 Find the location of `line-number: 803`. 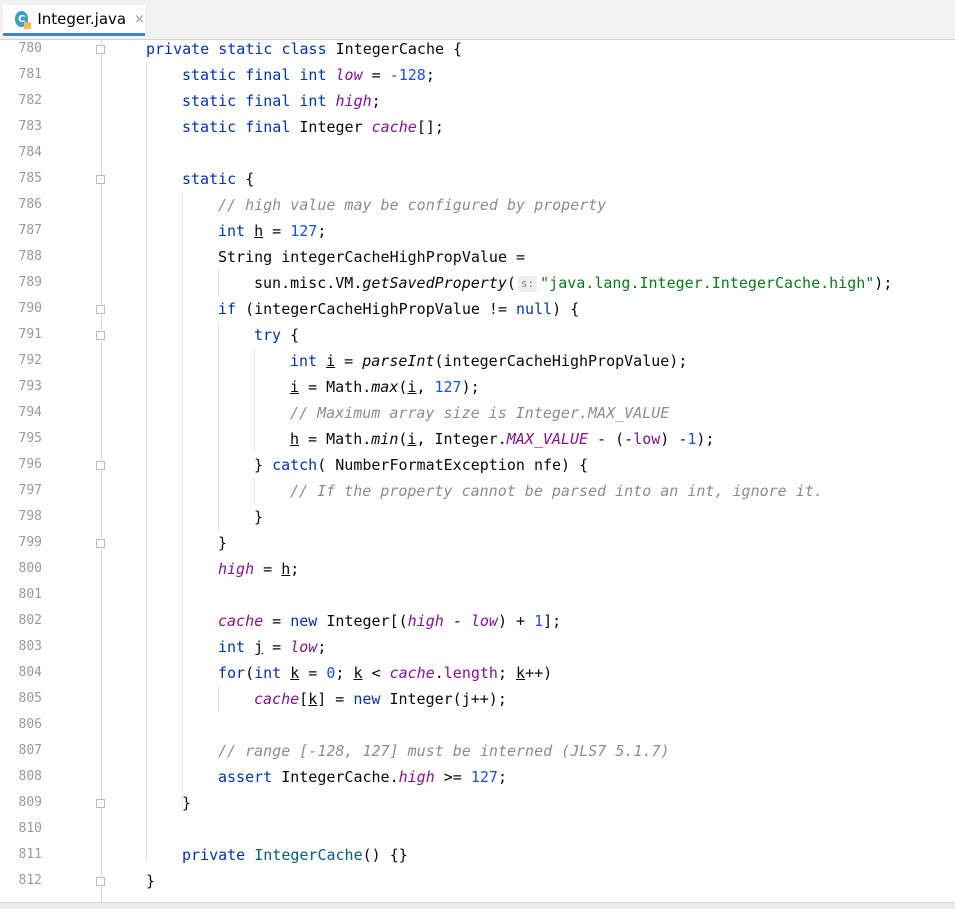

line-number: 803 is located at coordinates (30, 646).